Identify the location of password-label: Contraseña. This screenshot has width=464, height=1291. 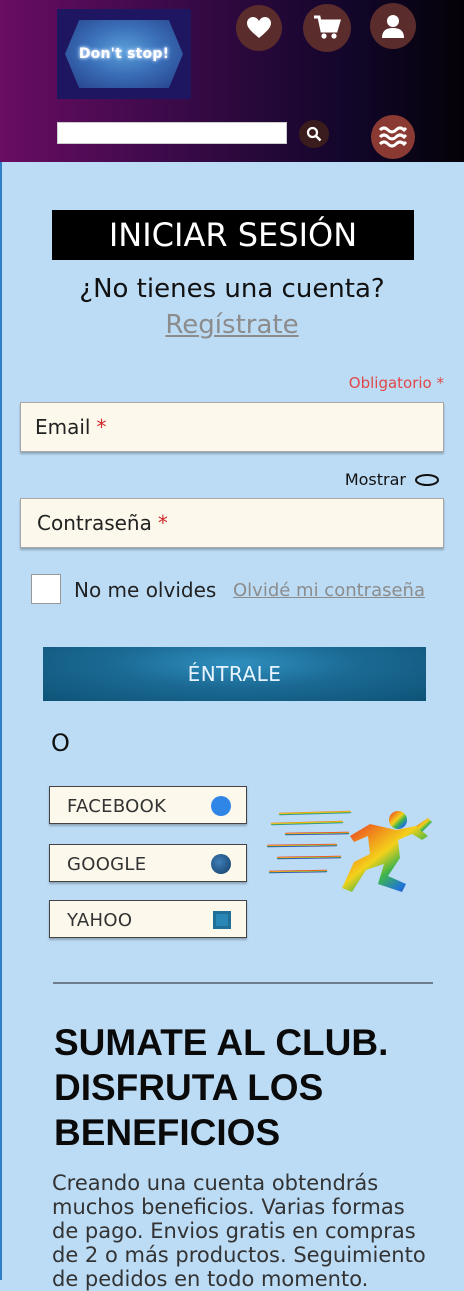
(94, 523).